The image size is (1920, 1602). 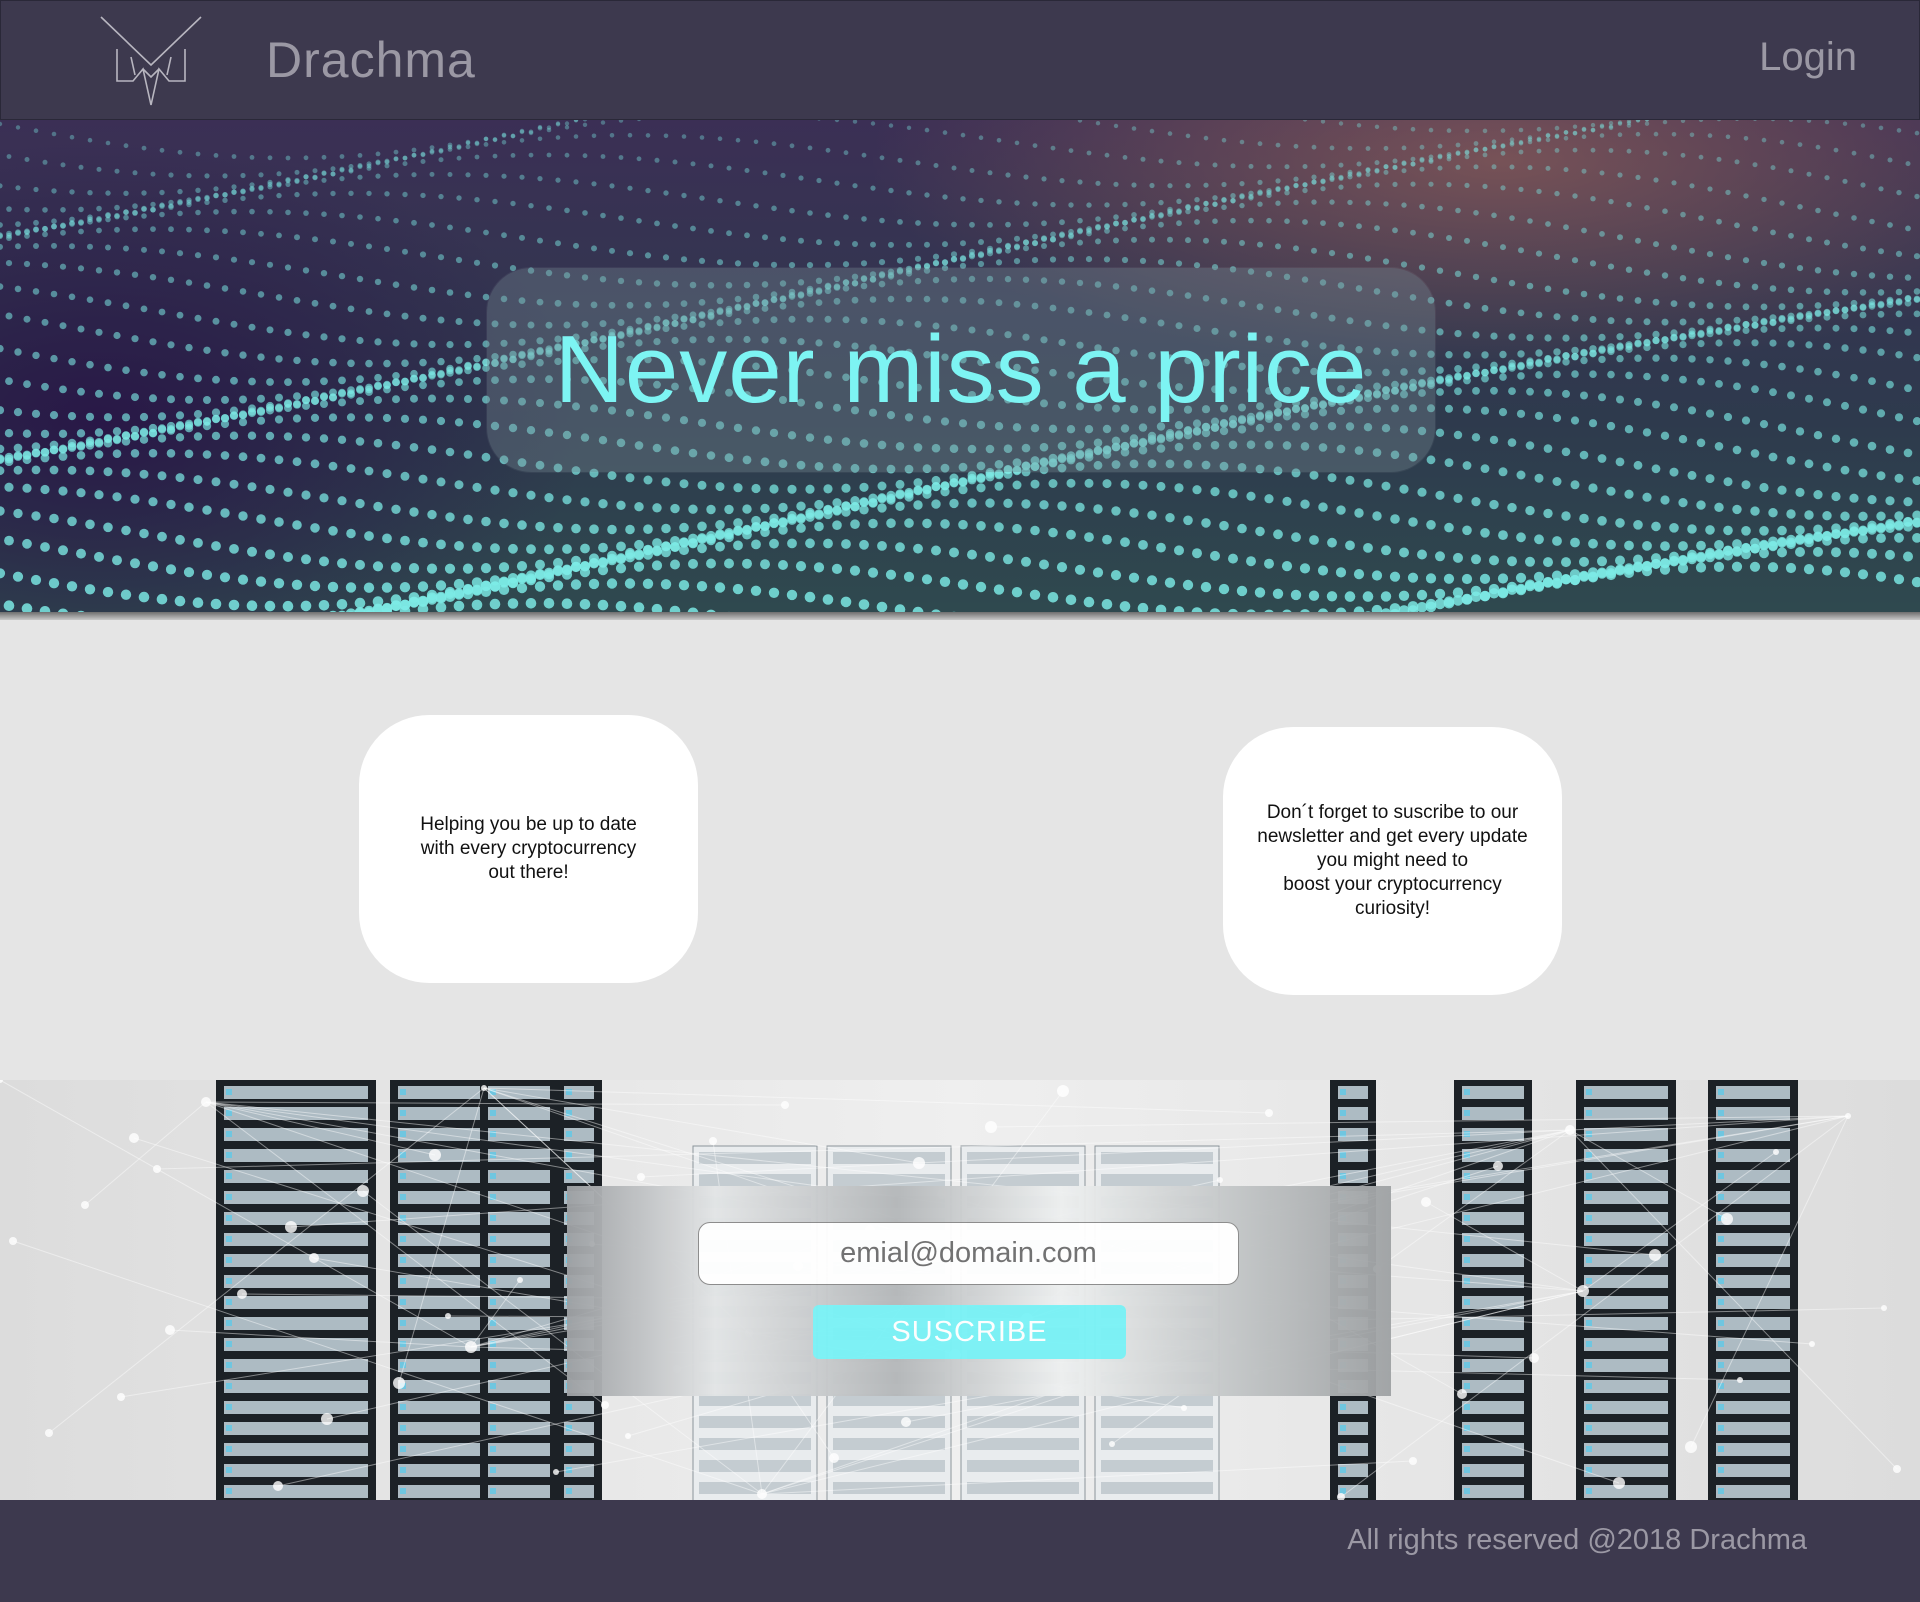 I want to click on owl-logo-icon, so click(x=151, y=60).